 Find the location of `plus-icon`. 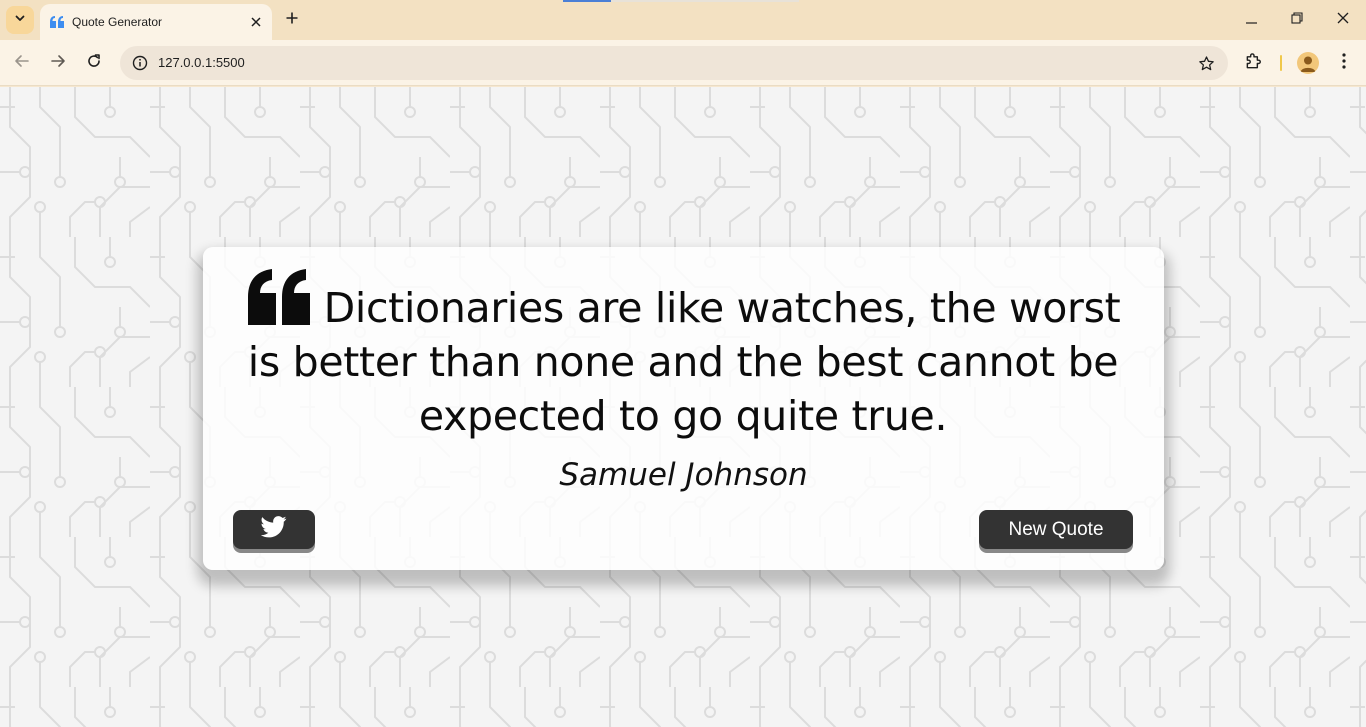

plus-icon is located at coordinates (292, 20).